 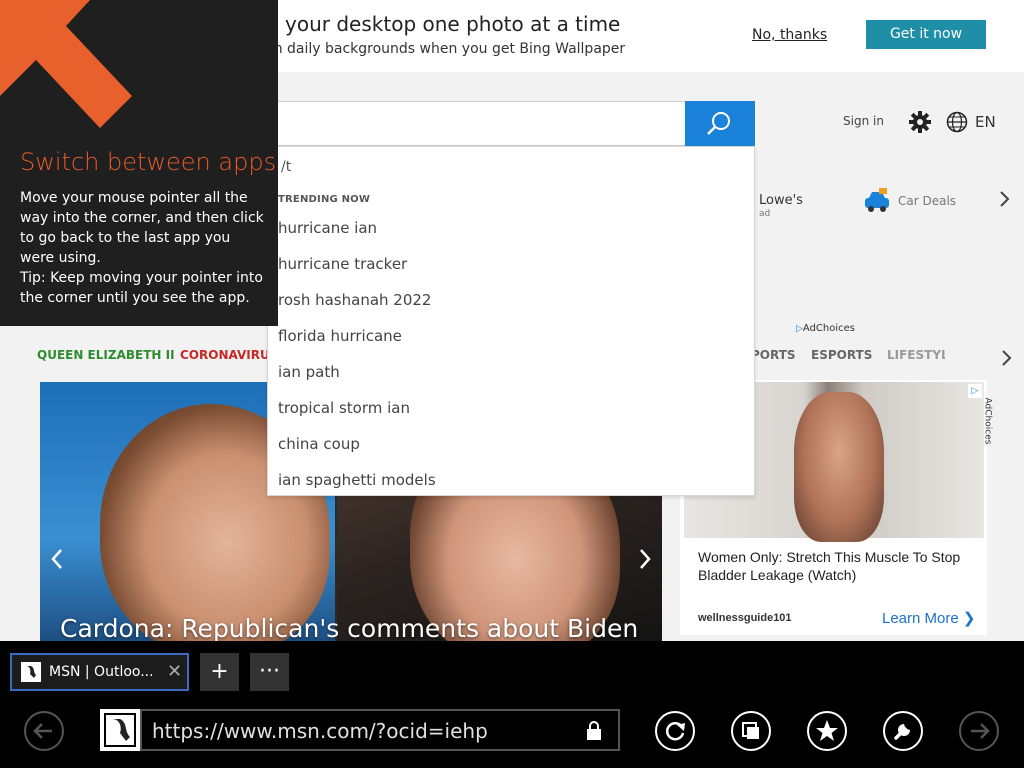 What do you see at coordinates (926, 34) in the screenshot?
I see `get-it-now-button: Get it now` at bounding box center [926, 34].